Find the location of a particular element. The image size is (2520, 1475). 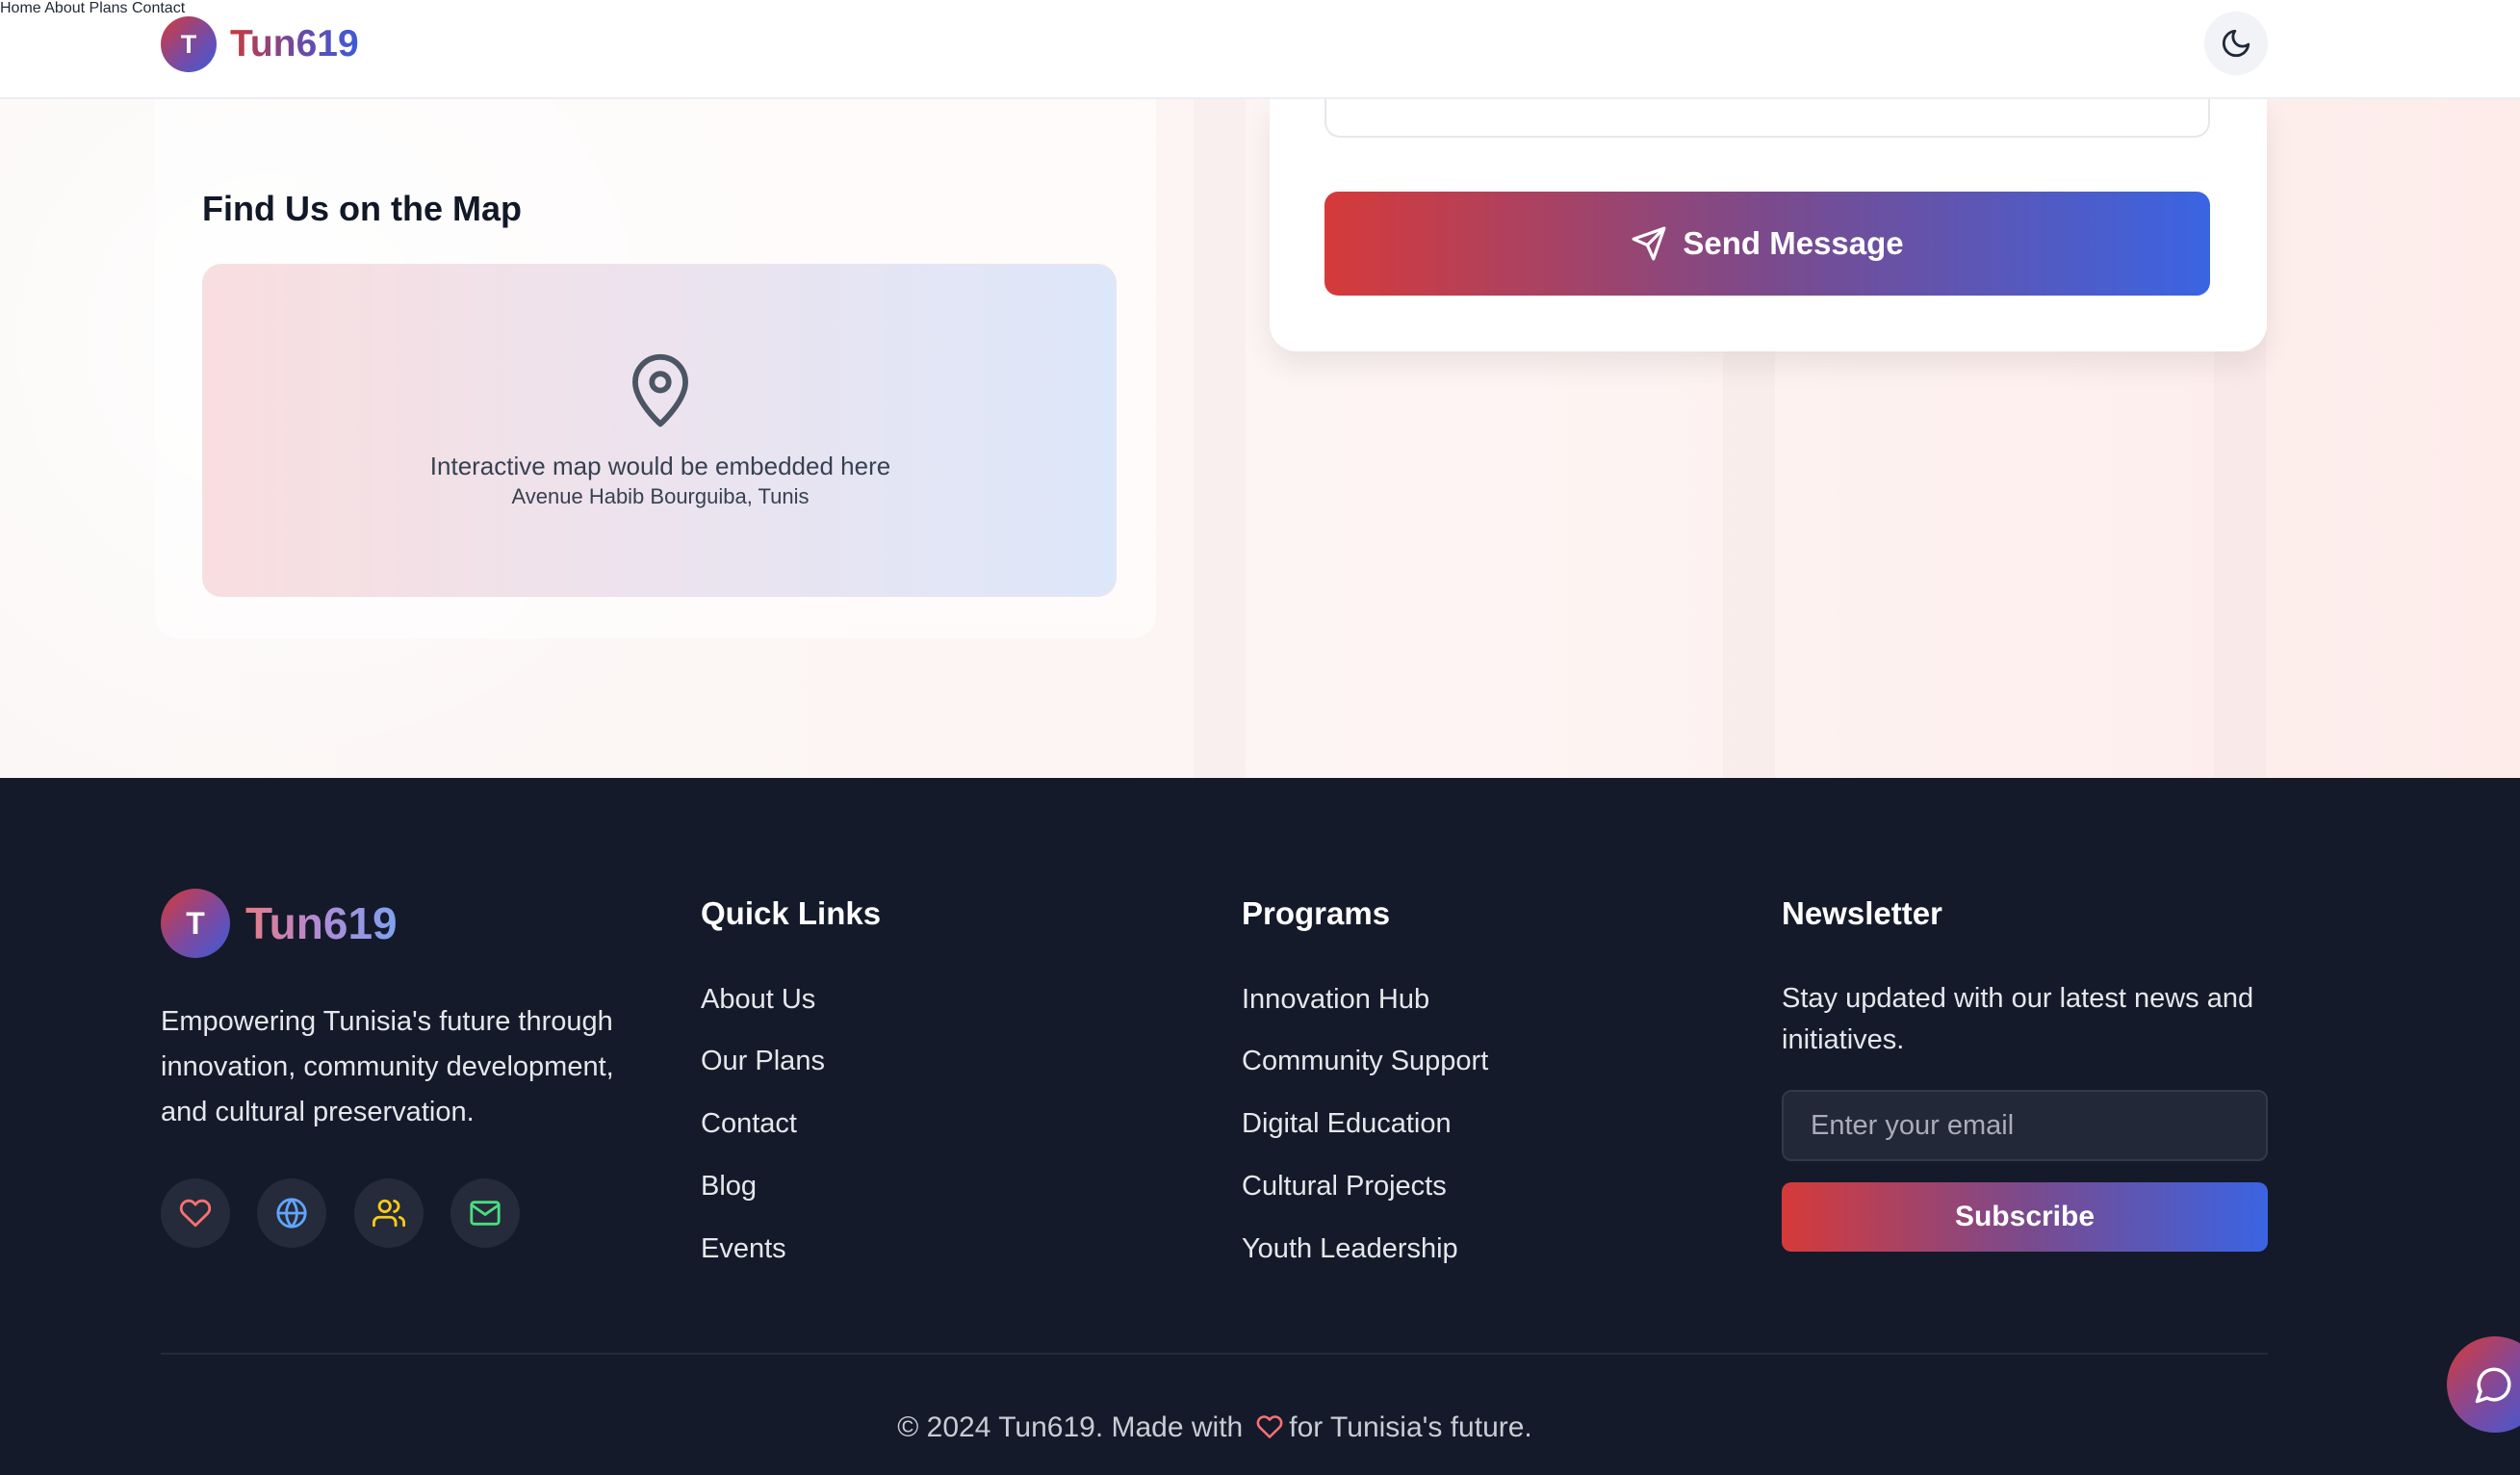

social-globe-button is located at coordinates (291, 1213).